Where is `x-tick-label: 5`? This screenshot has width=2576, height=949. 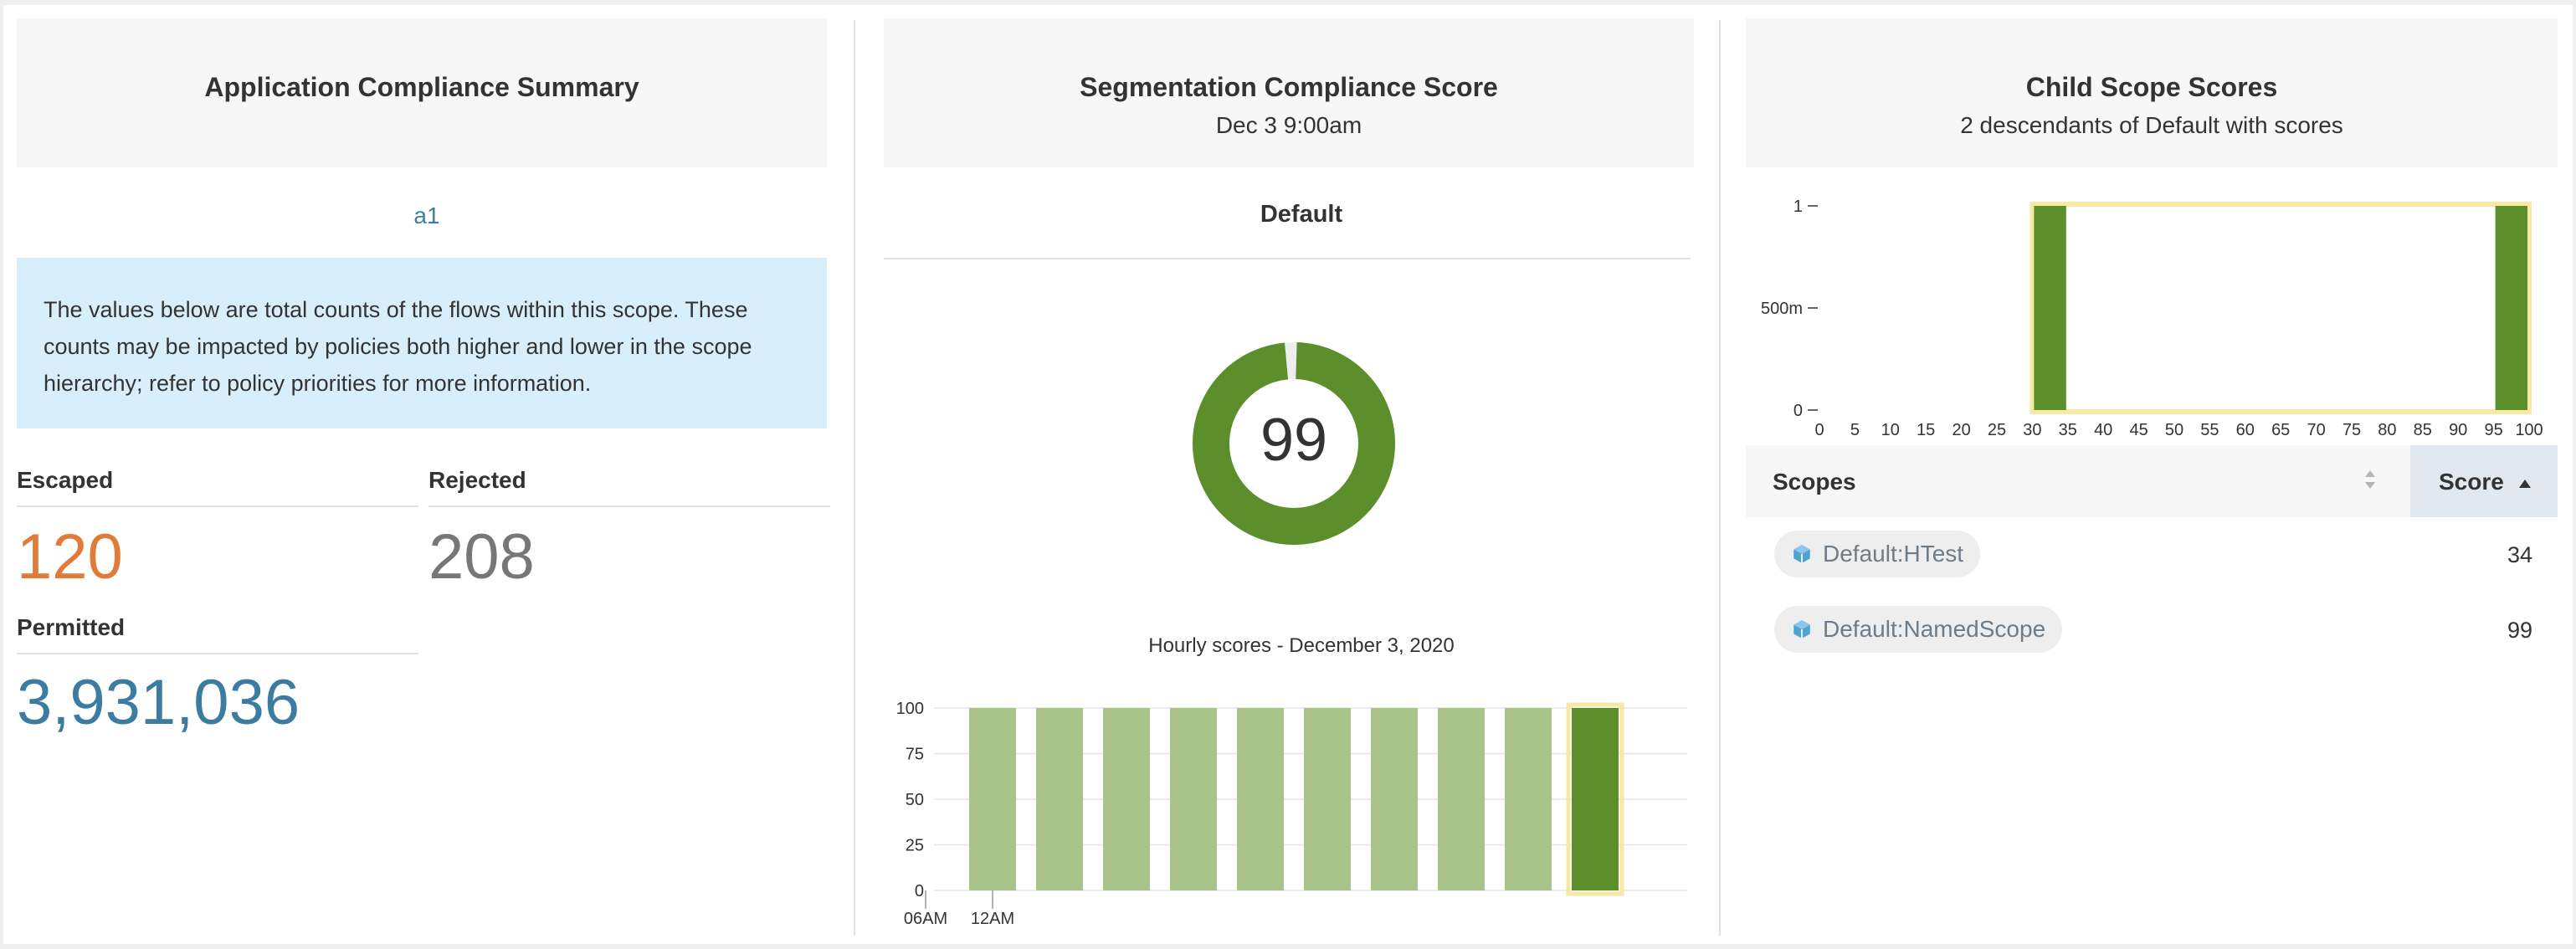 x-tick-label: 5 is located at coordinates (1855, 430).